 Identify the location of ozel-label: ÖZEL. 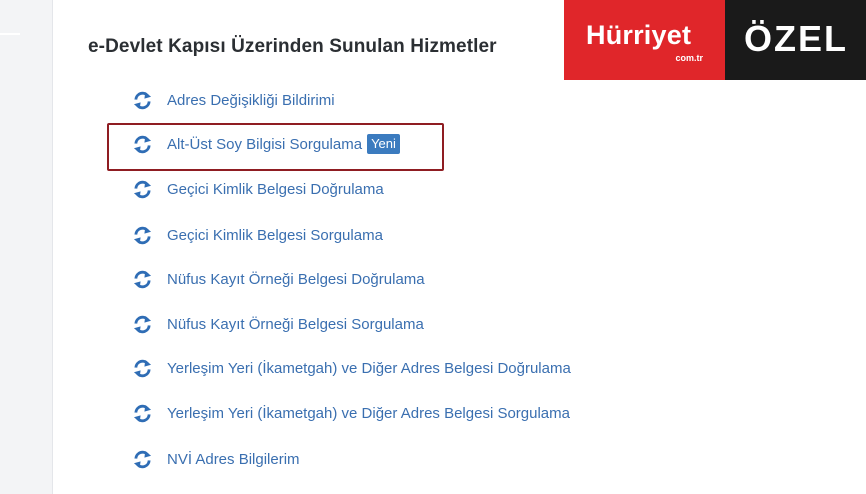
(796, 38).